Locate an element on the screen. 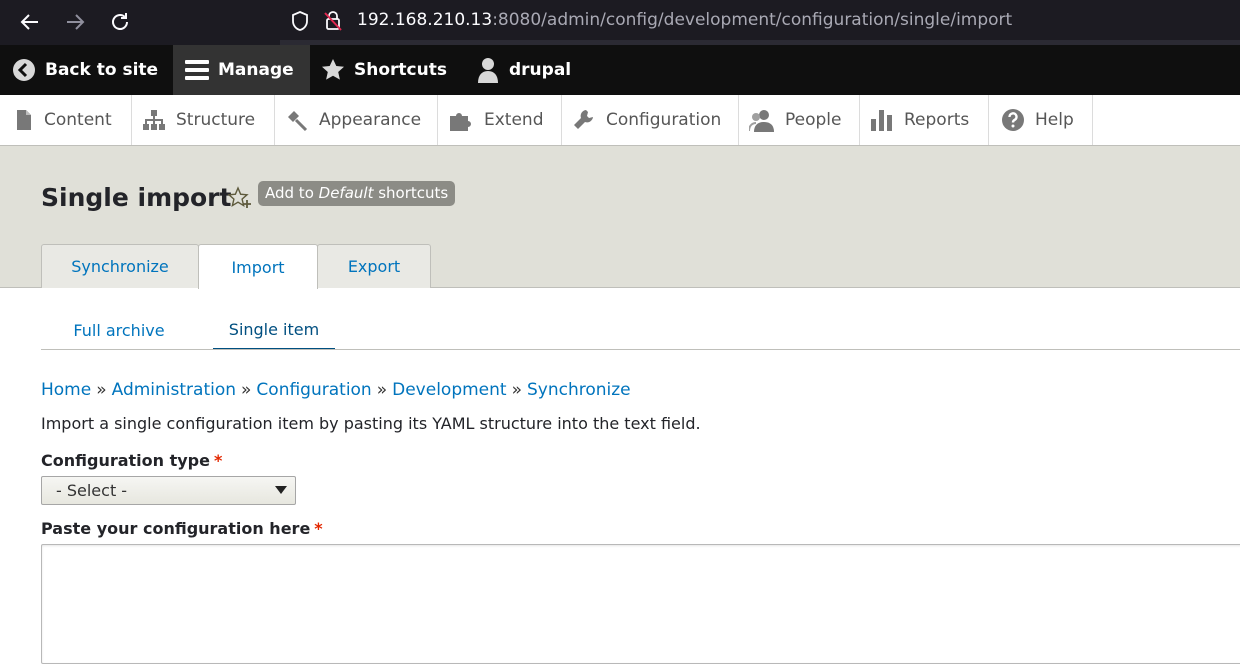 This screenshot has width=1240, height=664. hamburger-icon is located at coordinates (197, 70).